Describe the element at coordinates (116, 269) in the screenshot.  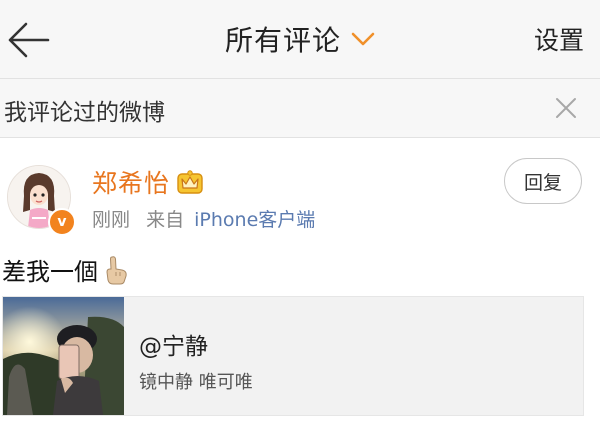
I see `pointing-hand-icon` at that location.